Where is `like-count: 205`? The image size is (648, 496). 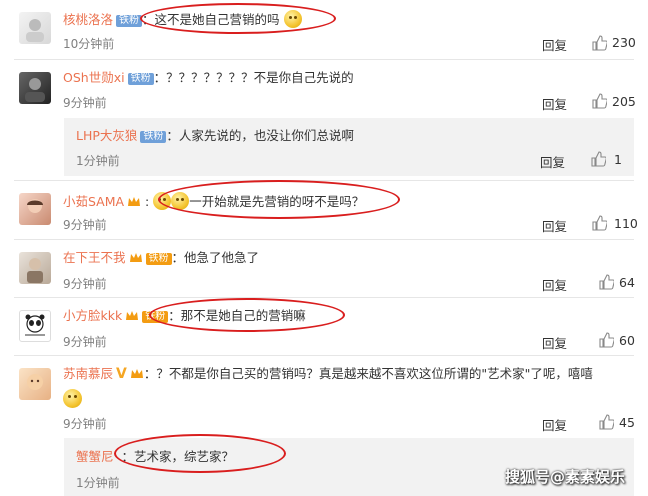
like-count: 205 is located at coordinates (624, 101).